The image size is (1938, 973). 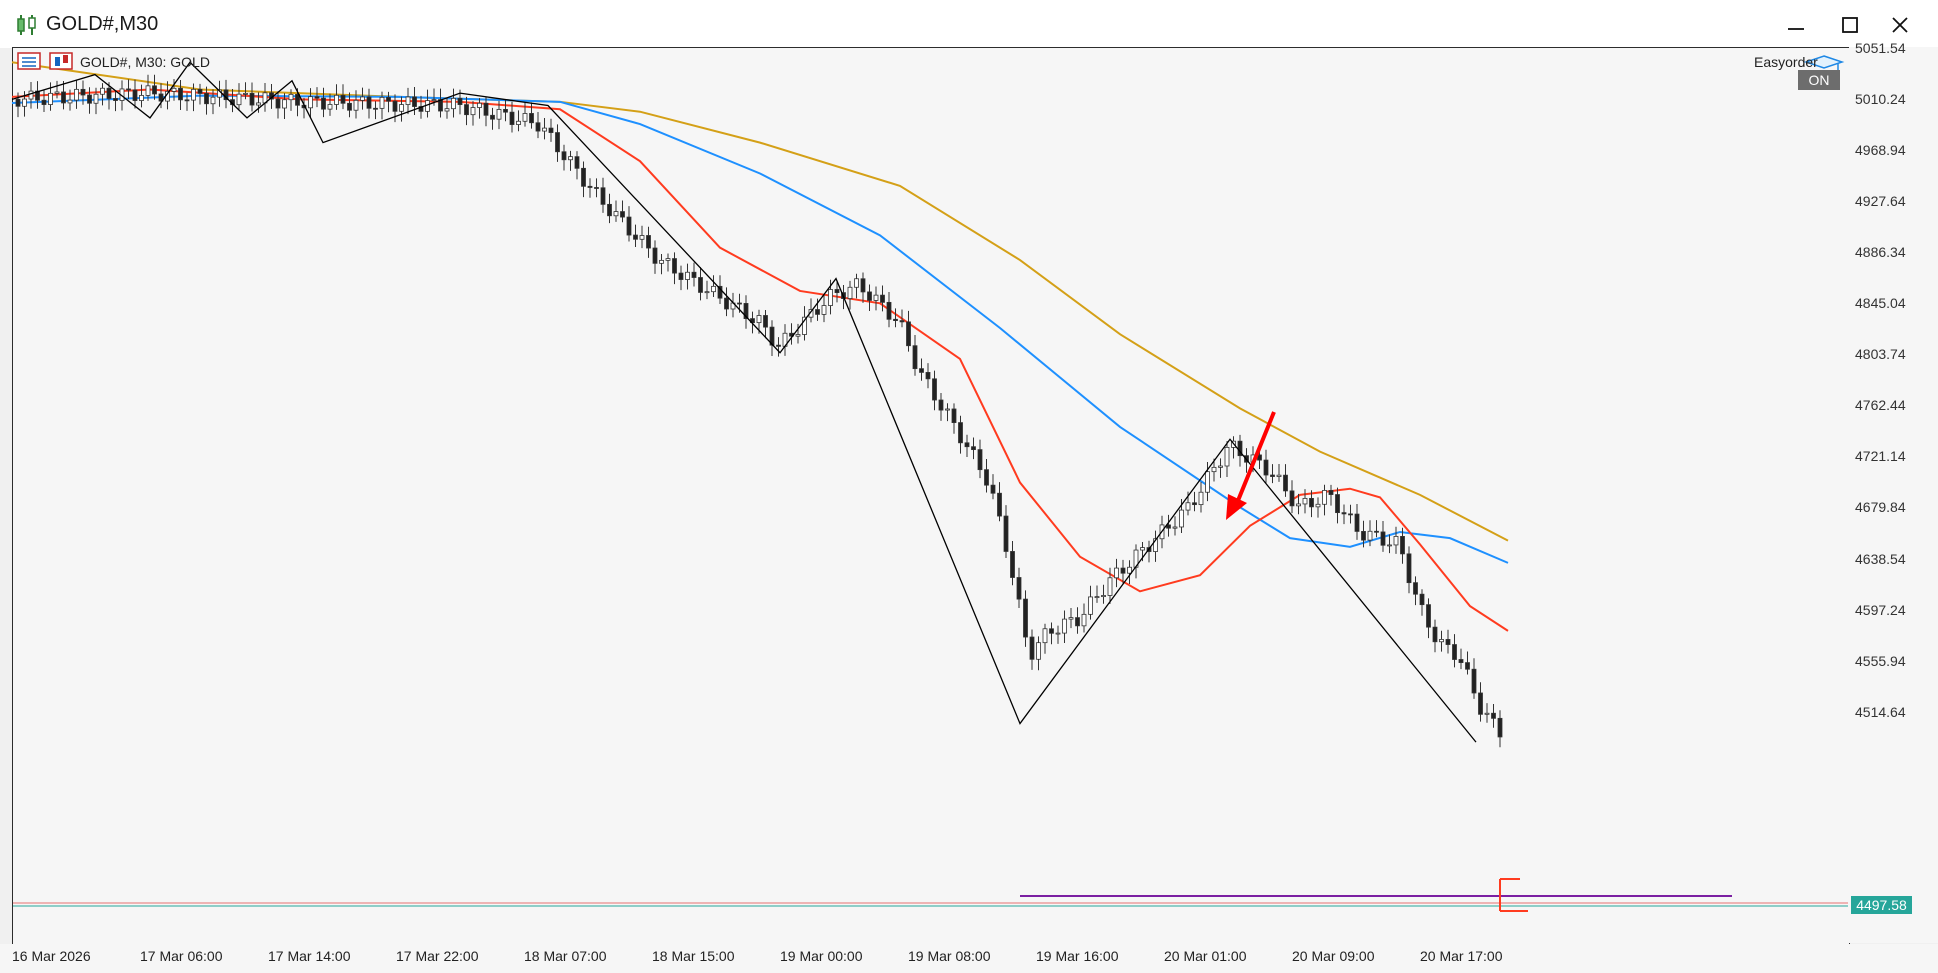 I want to click on price-label: 4845.04, so click(x=1880, y=303).